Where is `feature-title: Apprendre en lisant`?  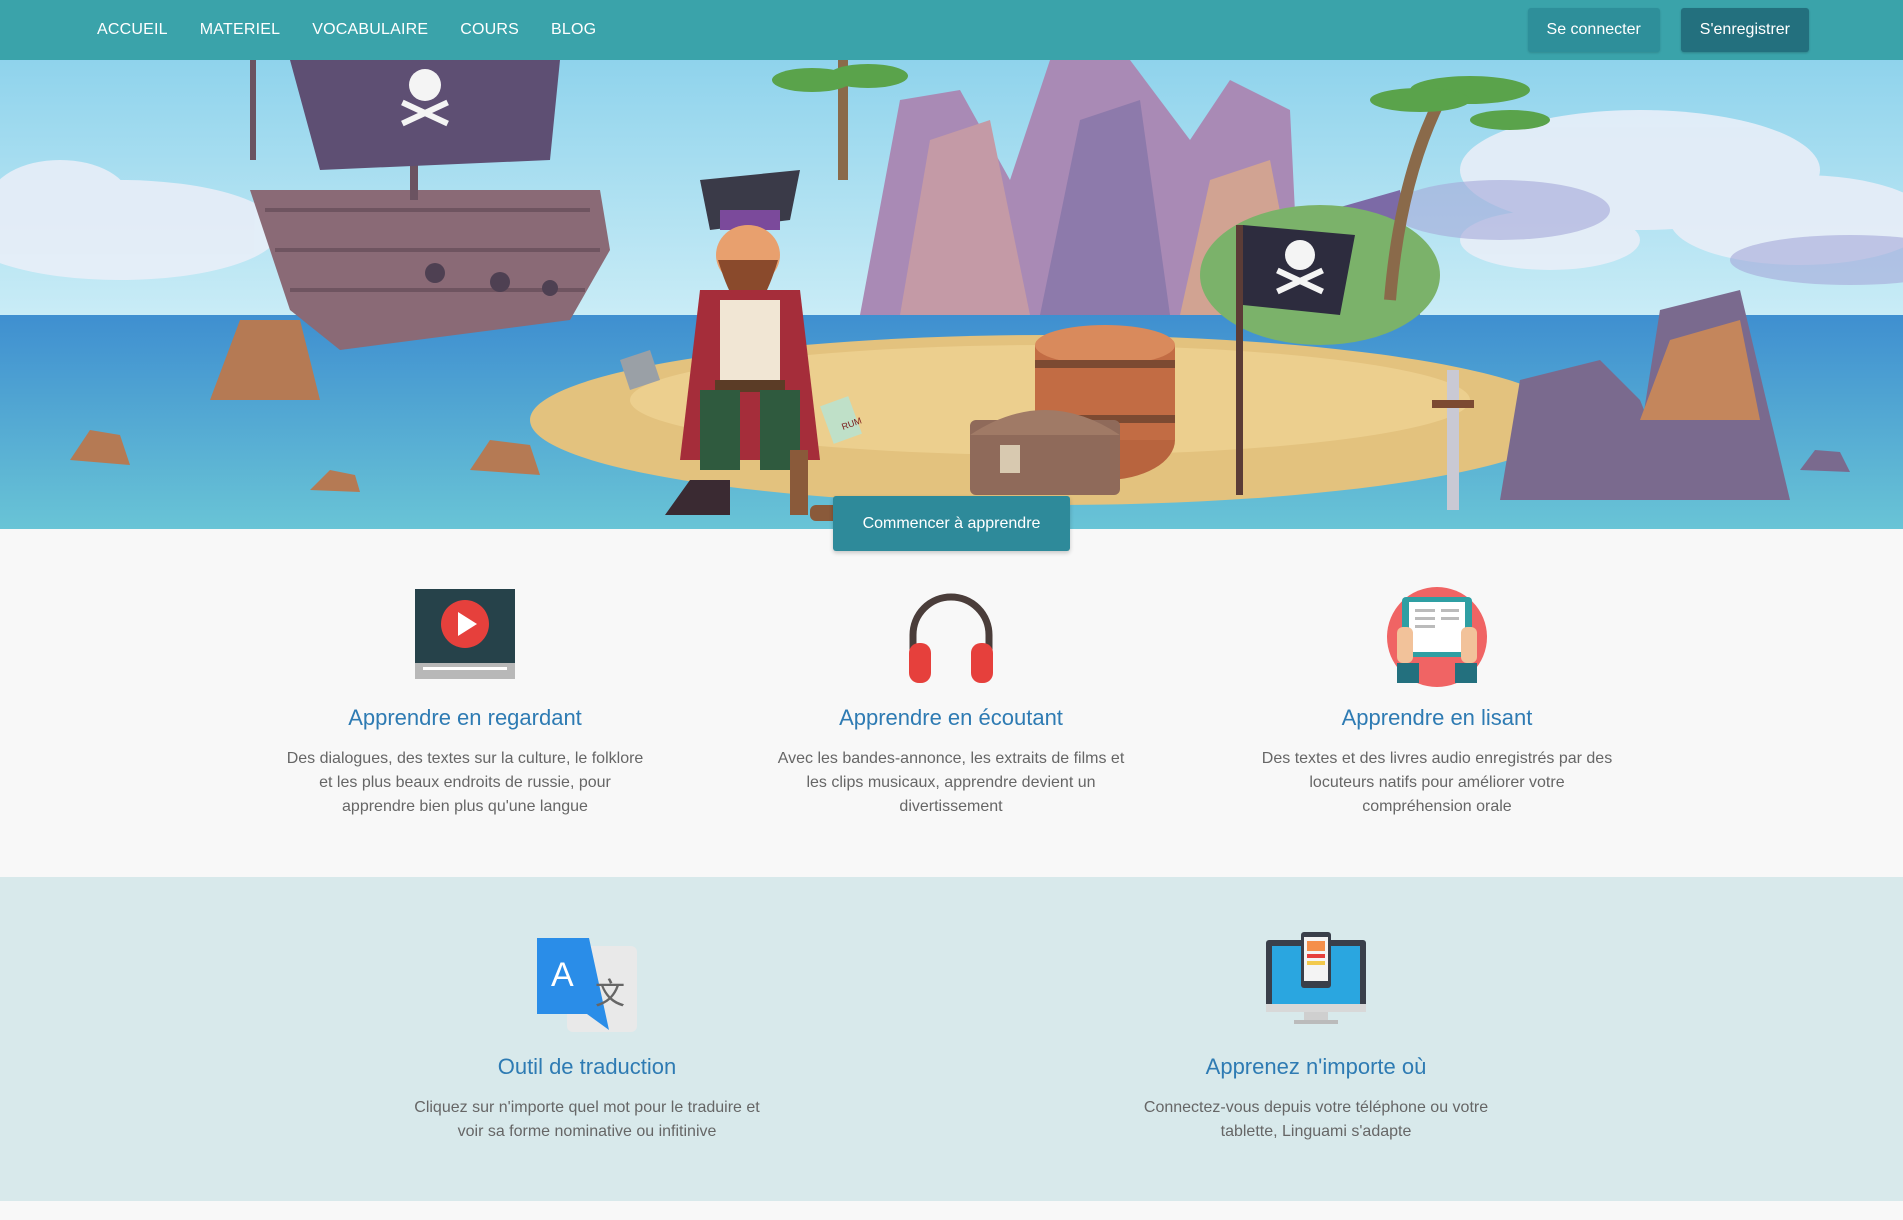 feature-title: Apprendre en lisant is located at coordinates (1437, 717).